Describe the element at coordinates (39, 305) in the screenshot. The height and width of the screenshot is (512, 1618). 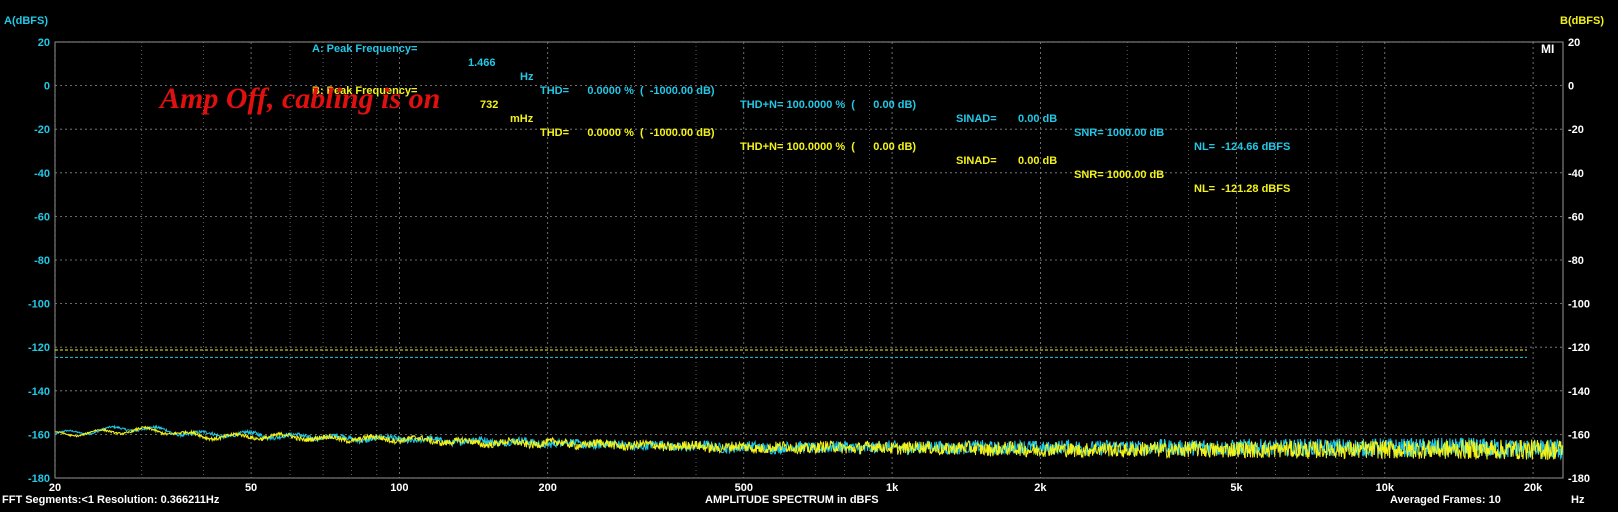
I see `y-tick-label-left: -100` at that location.